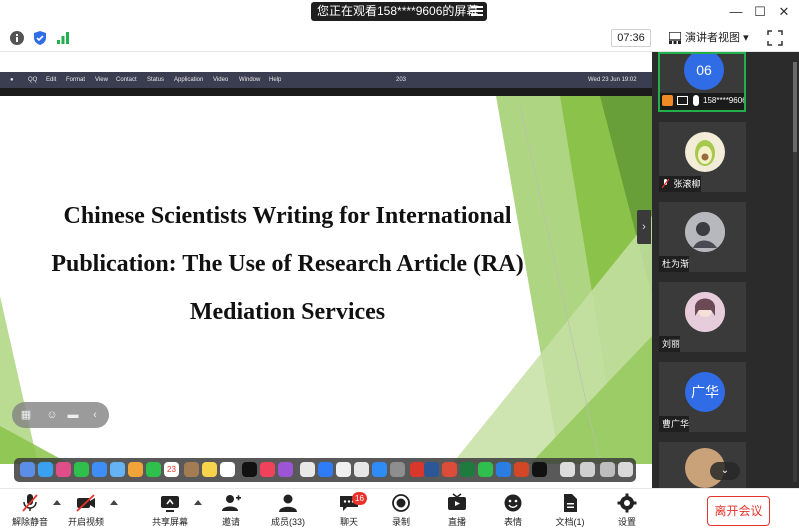 The width and height of the screenshot is (799, 532). I want to click on documents-button: 文档(1), so click(570, 512).